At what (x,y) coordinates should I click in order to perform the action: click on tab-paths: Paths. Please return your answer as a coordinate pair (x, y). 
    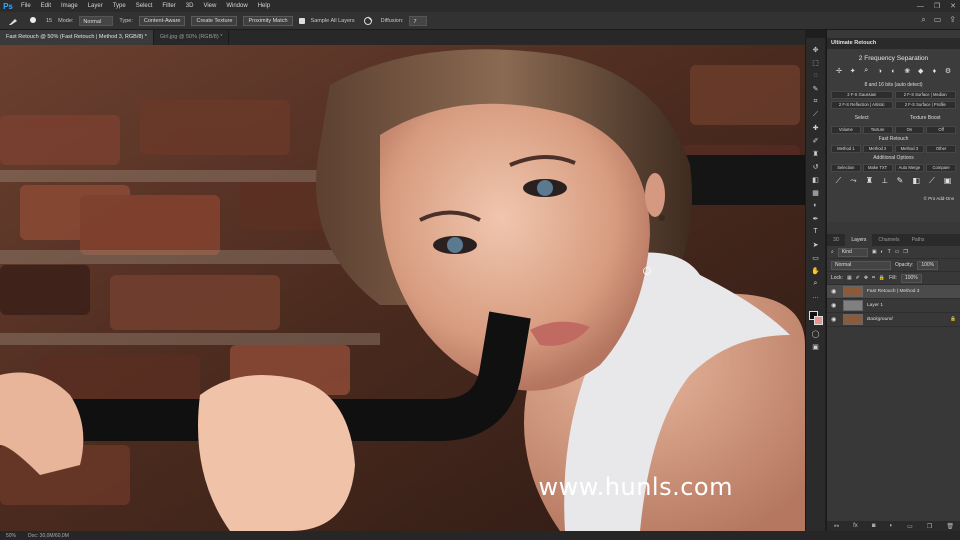
    Looking at the image, I should click on (918, 240).